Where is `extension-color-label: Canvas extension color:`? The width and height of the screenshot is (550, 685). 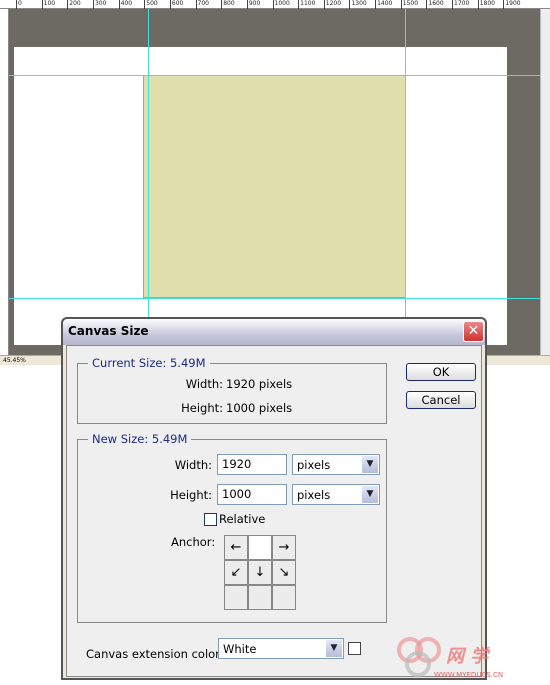 extension-color-label: Canvas extension color: is located at coordinates (155, 654).